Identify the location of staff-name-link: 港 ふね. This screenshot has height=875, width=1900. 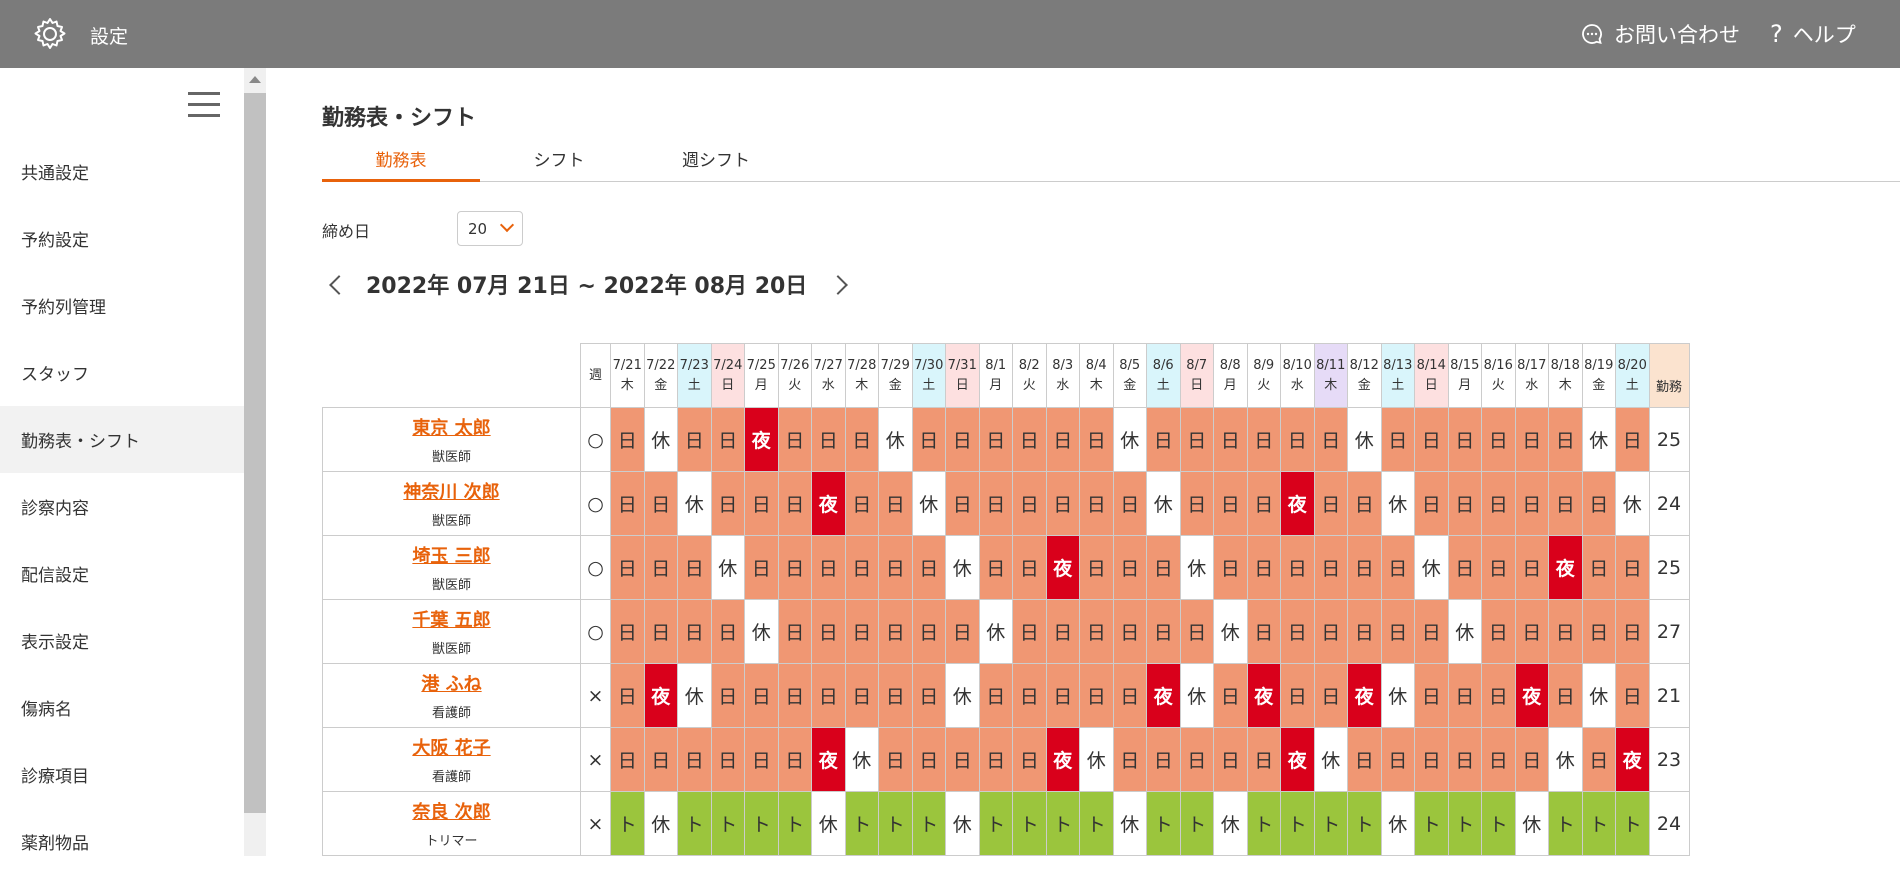
(451, 683).